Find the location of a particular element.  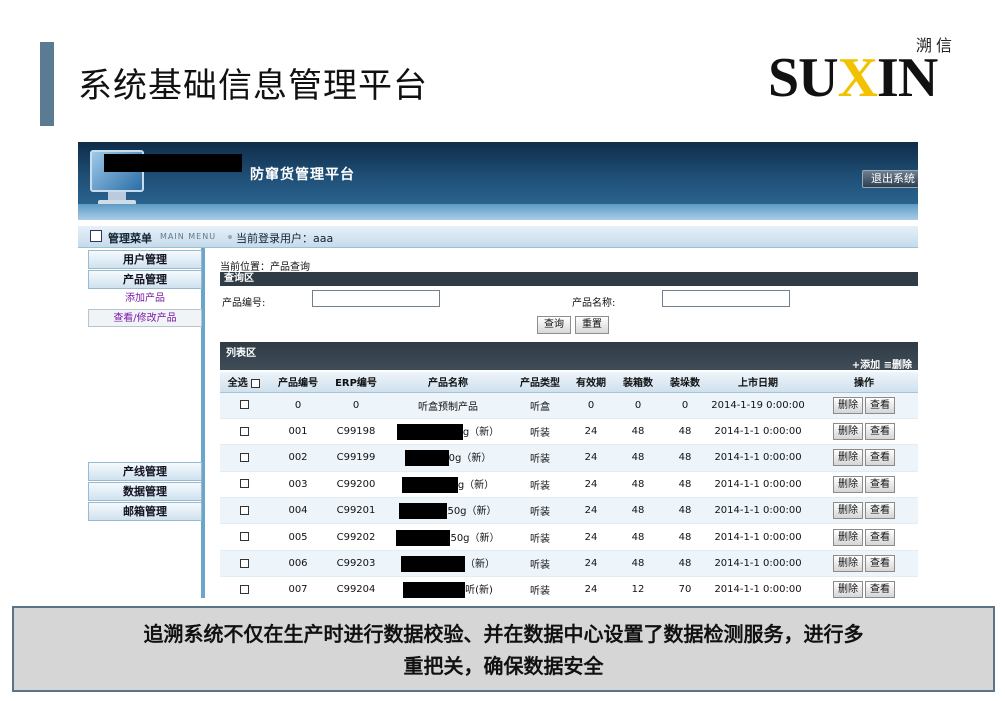

cell-erp: C99200 is located at coordinates (356, 485).